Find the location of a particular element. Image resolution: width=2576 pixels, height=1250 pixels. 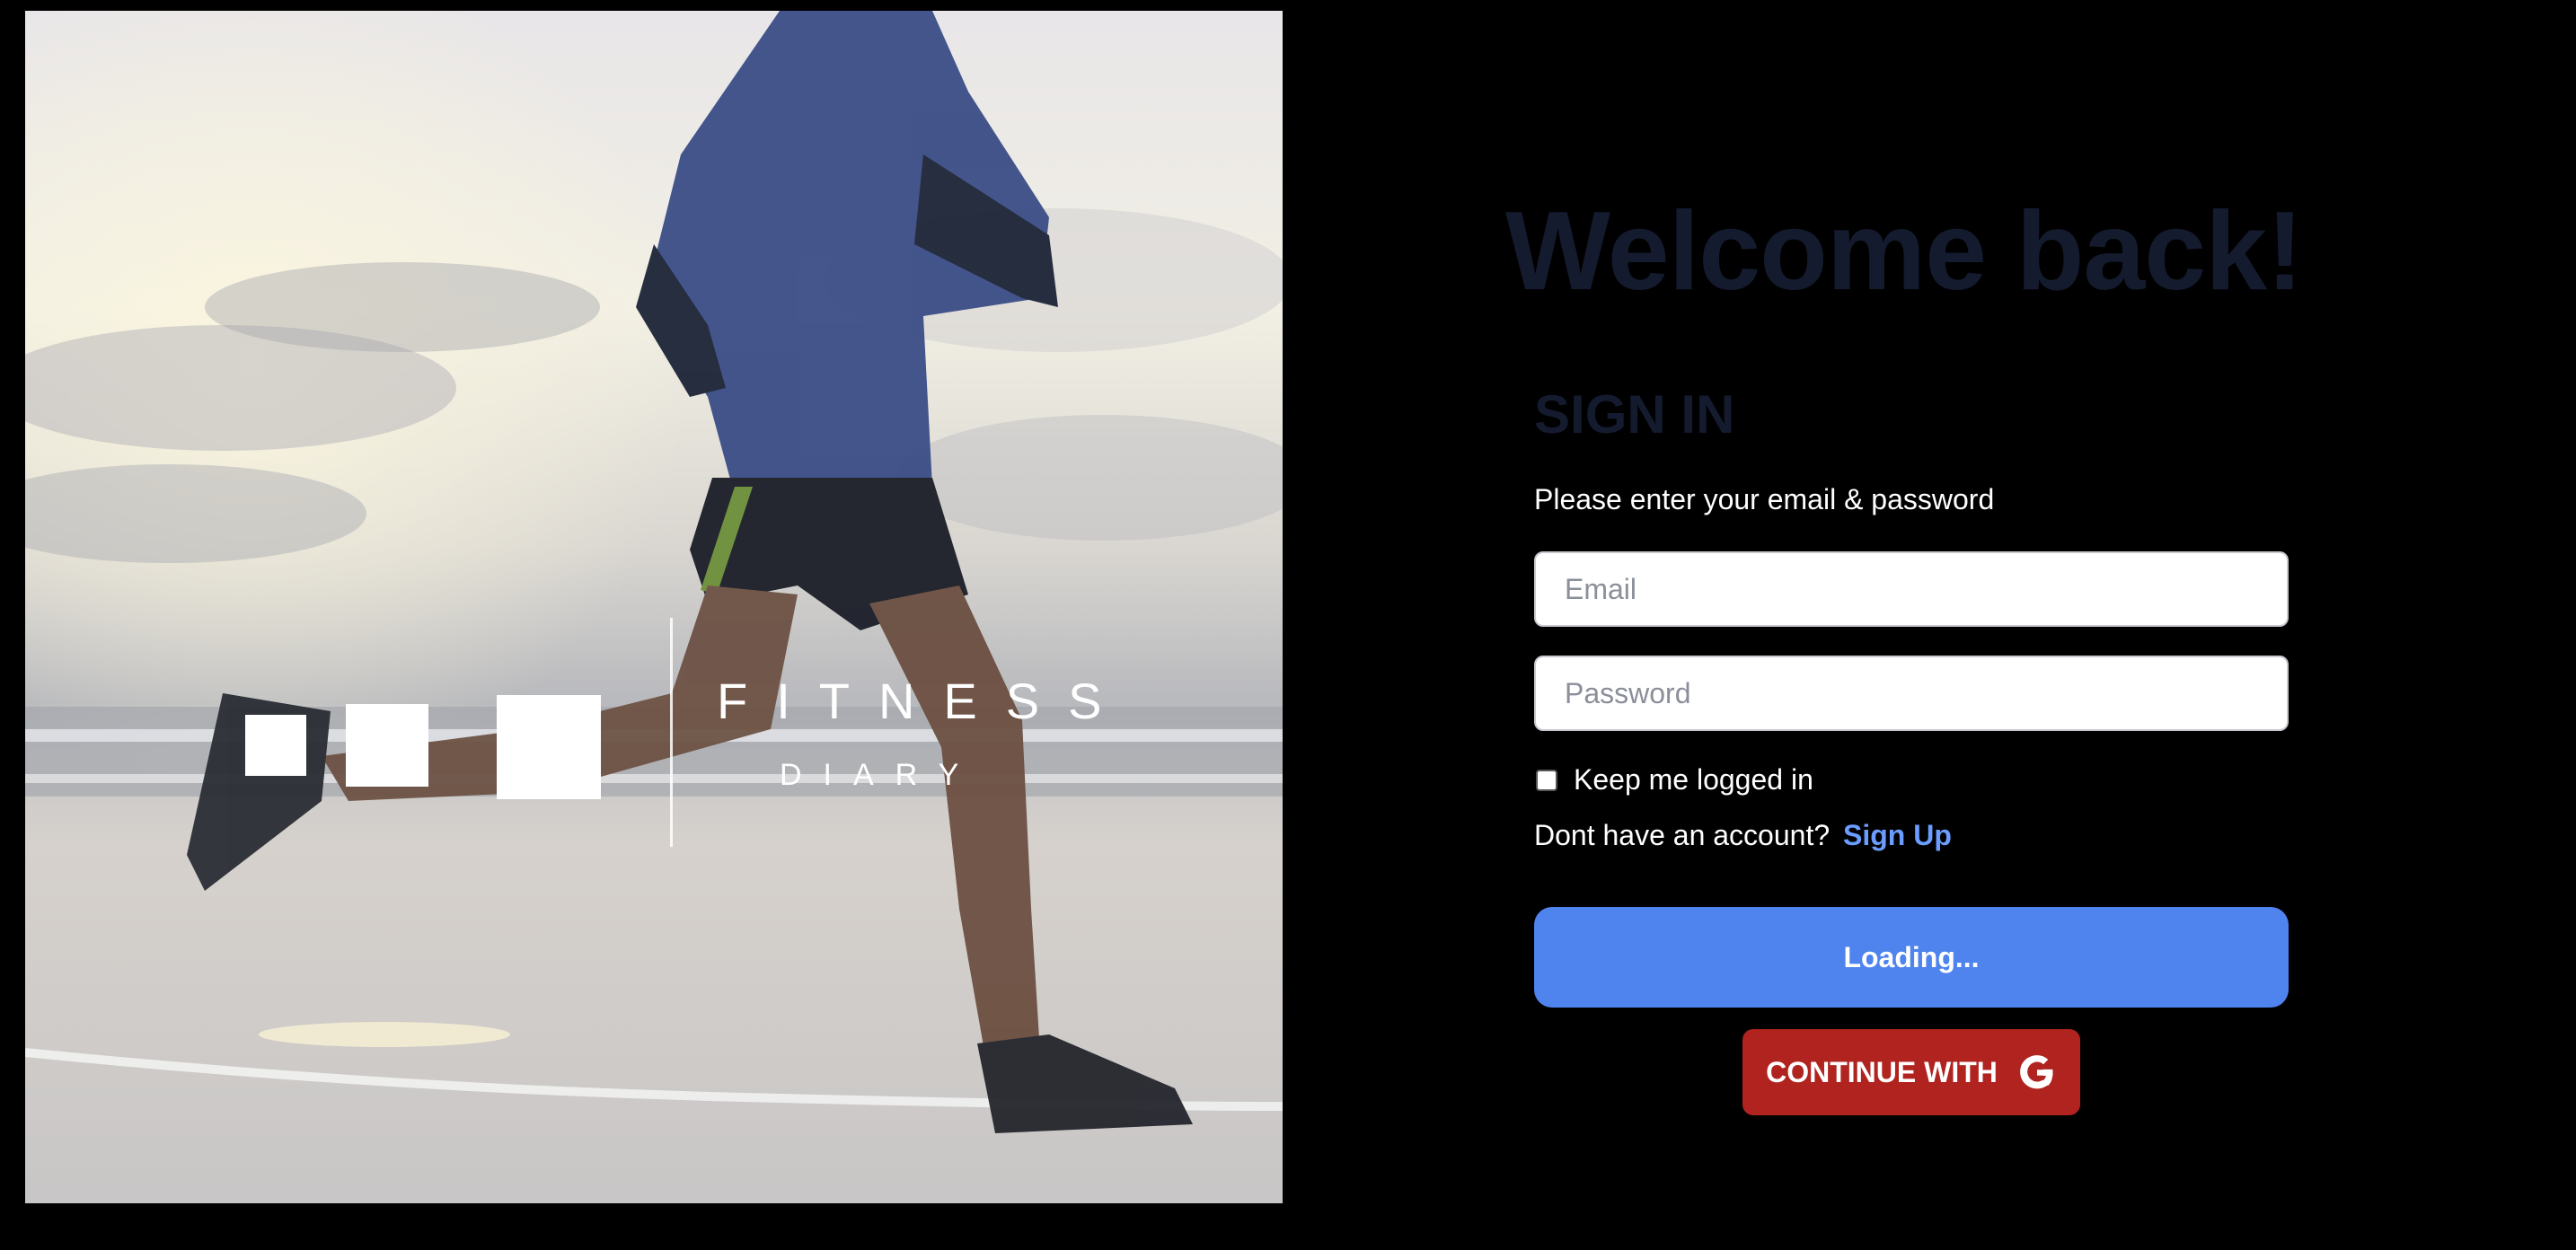

no-account-text: Dont have an account? is located at coordinates (1682, 835).